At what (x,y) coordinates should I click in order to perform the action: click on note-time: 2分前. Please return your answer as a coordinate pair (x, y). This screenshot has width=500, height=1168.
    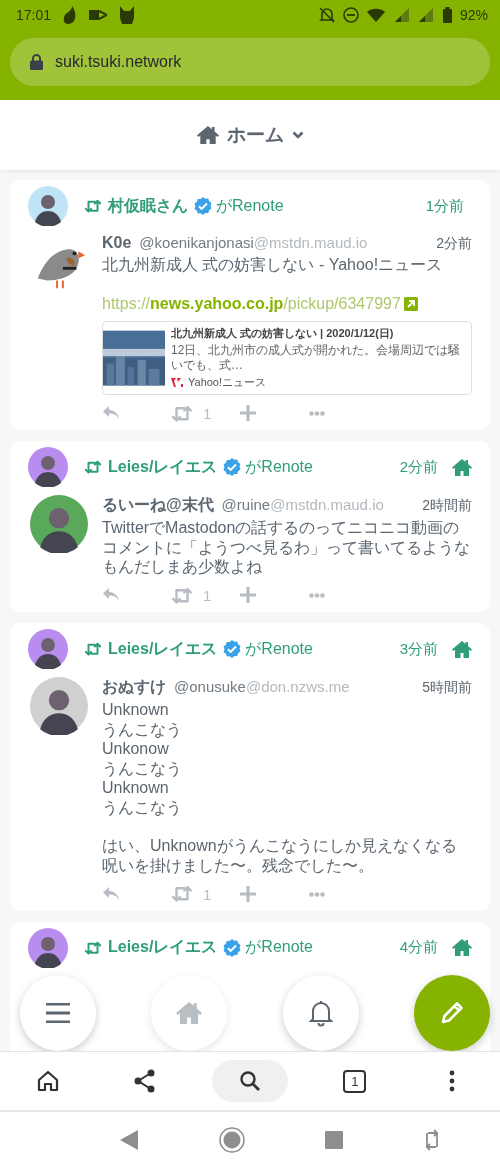
    Looking at the image, I should click on (454, 244).